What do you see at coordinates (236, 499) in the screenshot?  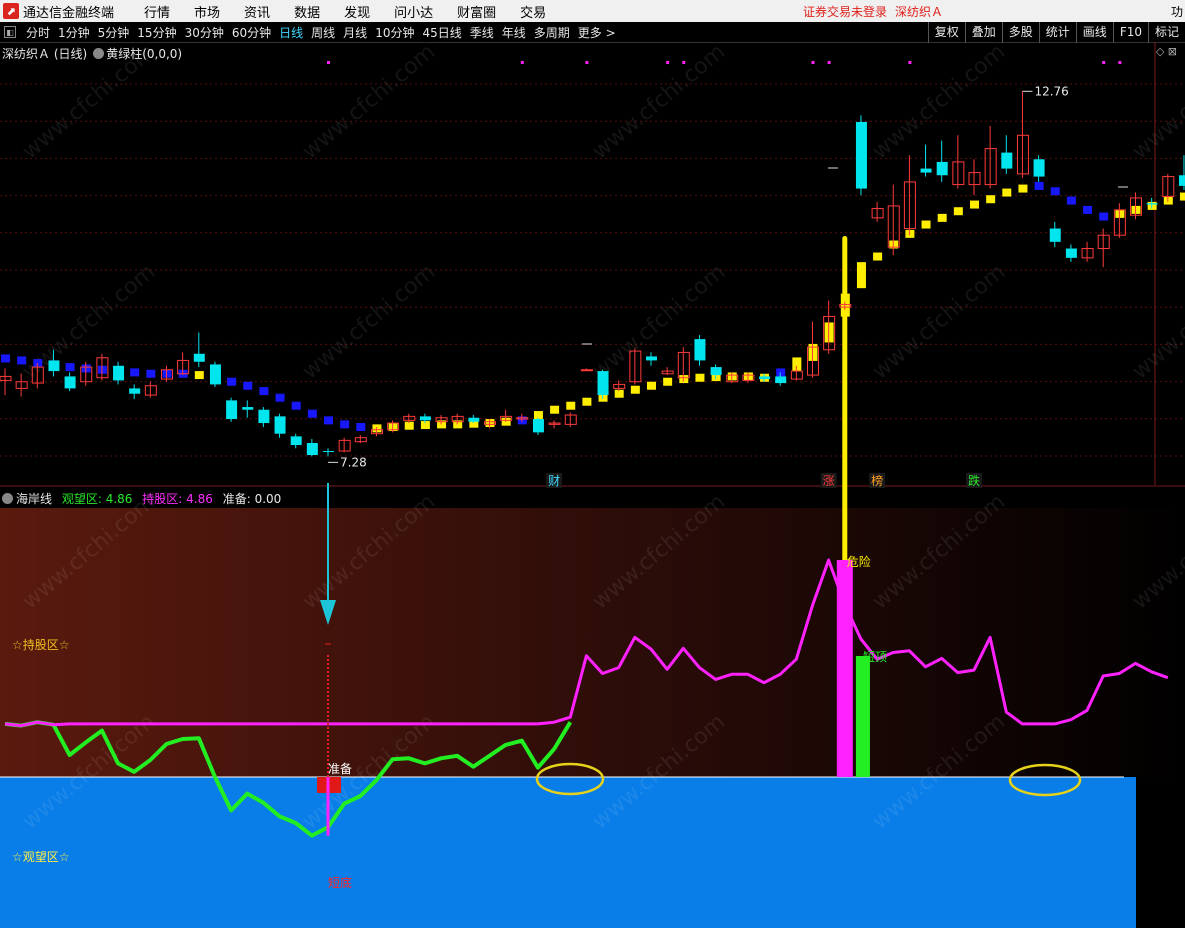 I see `ready-label: 准备:` at bounding box center [236, 499].